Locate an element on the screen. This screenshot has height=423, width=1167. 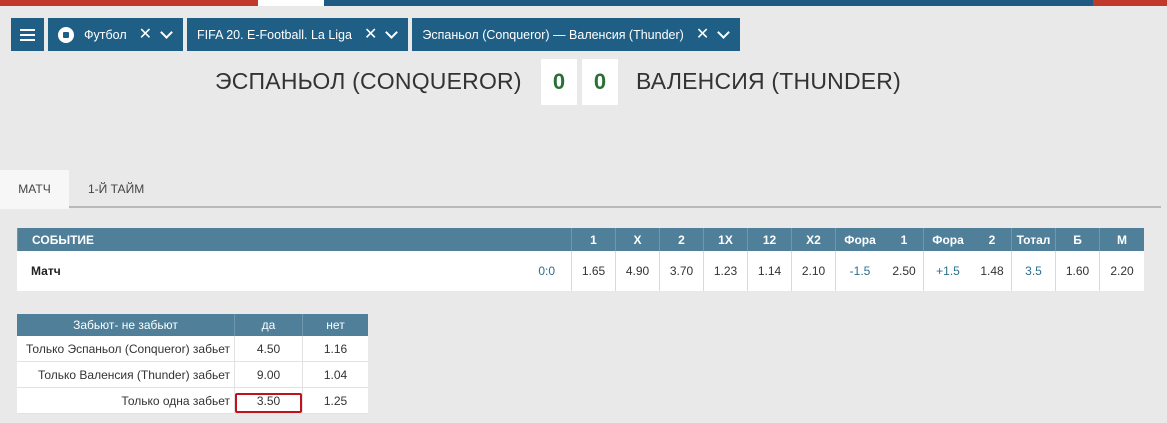
soccer-ball-icon is located at coordinates (66, 34).